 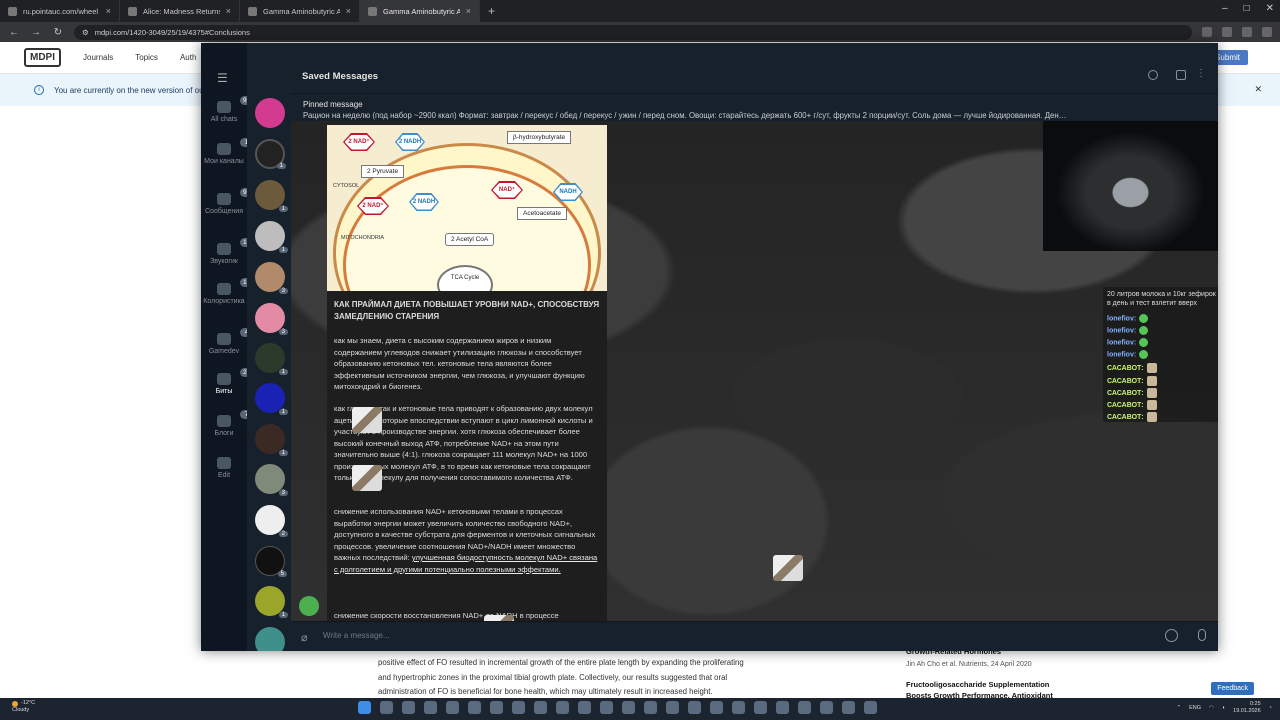 I want to click on reload-icon: ↻, so click(x=58, y=32).